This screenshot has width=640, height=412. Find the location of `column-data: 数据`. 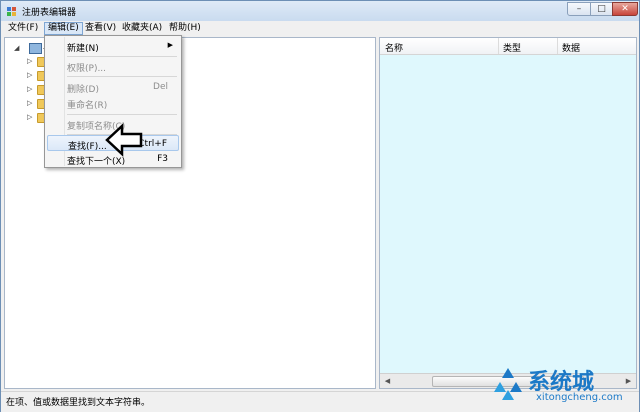

column-data: 数据 is located at coordinates (571, 47).